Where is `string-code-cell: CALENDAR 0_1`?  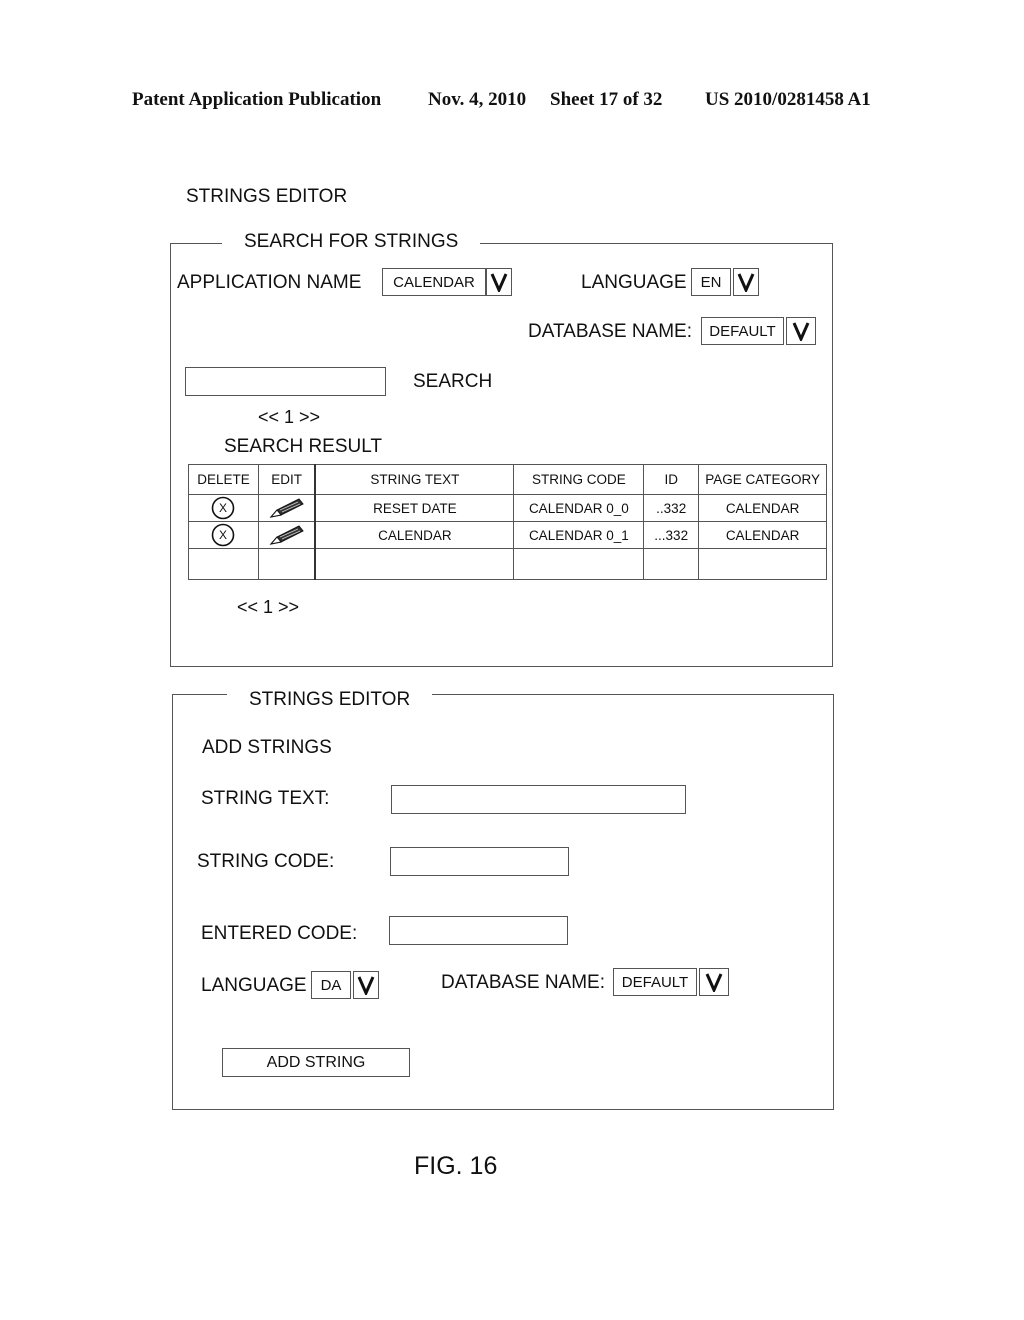
string-code-cell: CALENDAR 0_1 is located at coordinates (579, 535).